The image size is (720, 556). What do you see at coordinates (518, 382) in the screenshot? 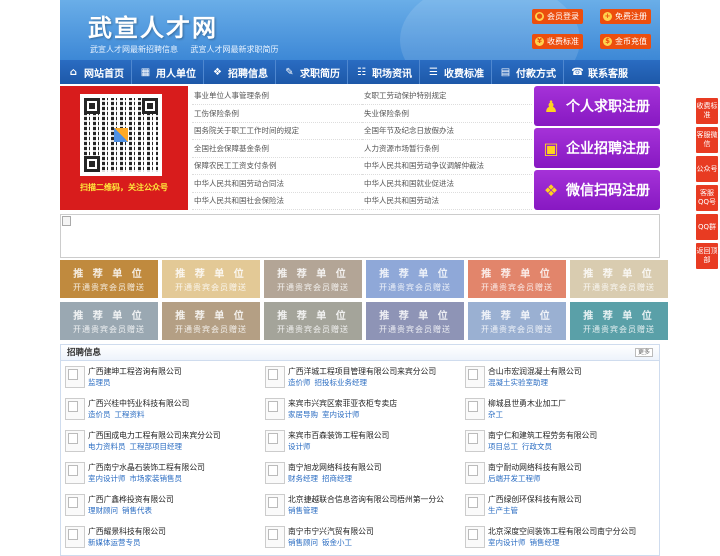
I see `job-position-link: 混凝土实验室助理` at bounding box center [518, 382].